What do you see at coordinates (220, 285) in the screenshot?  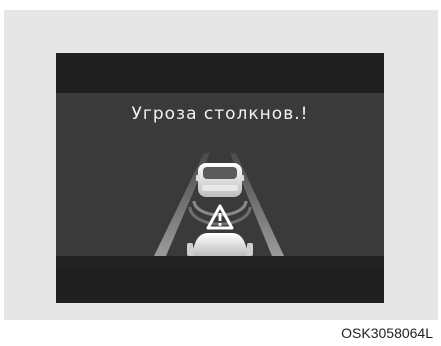 I see `display-bottom-bar` at bounding box center [220, 285].